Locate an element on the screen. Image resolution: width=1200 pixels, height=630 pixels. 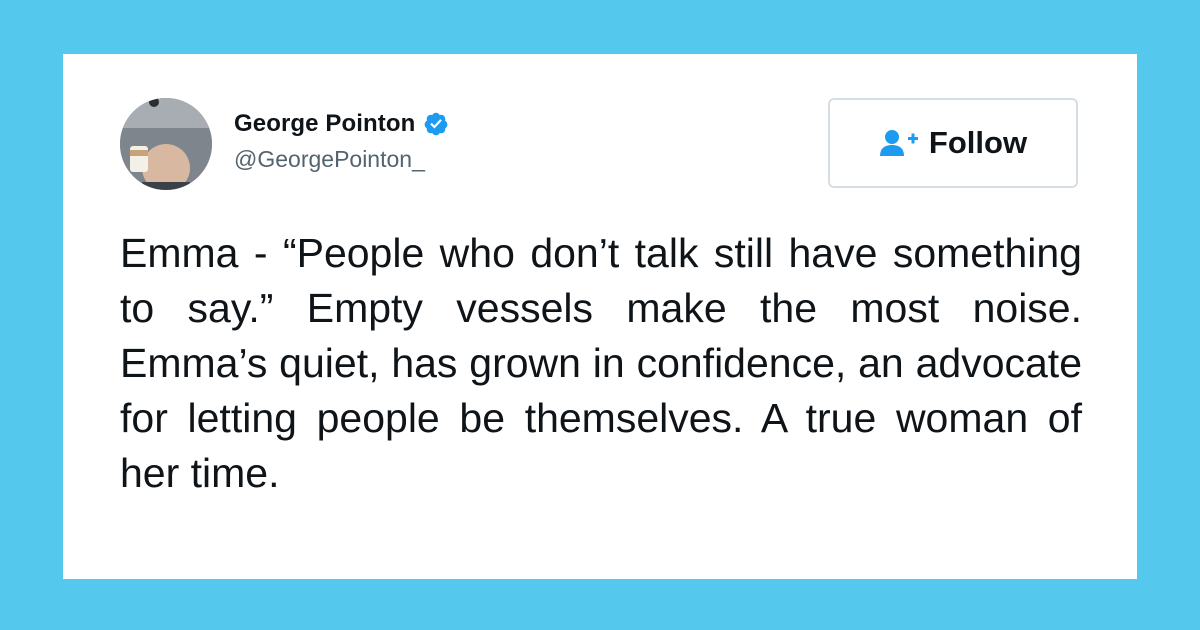
verified-badge-icon is located at coordinates (436, 124).